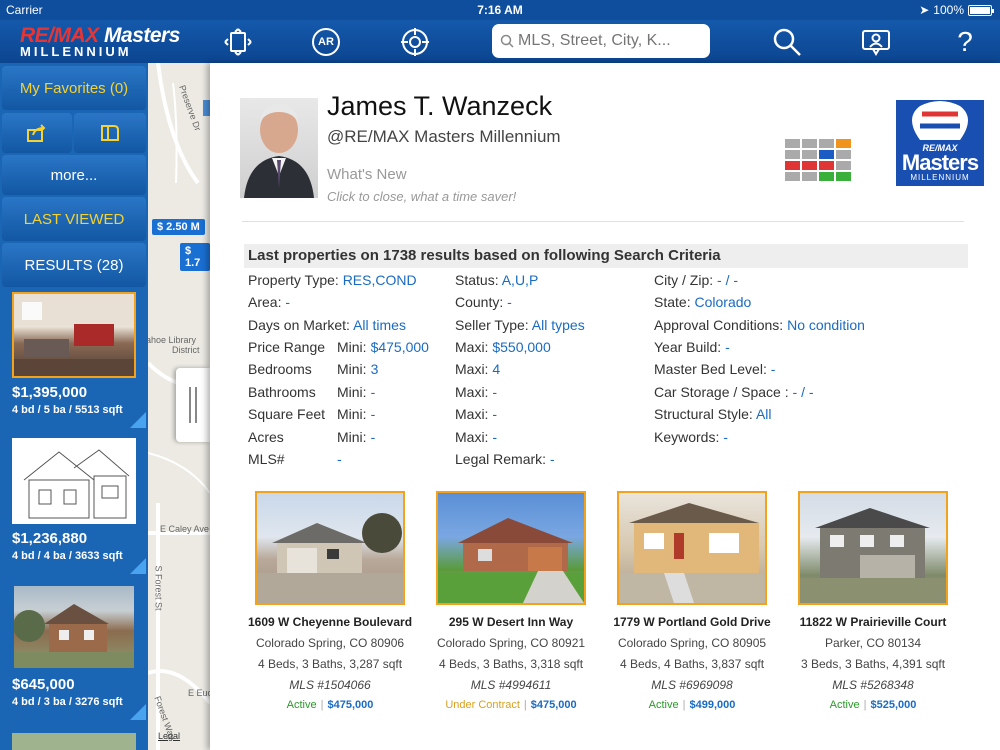 This screenshot has height=750, width=1000. Describe the element at coordinates (50, 392) in the screenshot. I see `listing-price: $1,395,000` at that location.